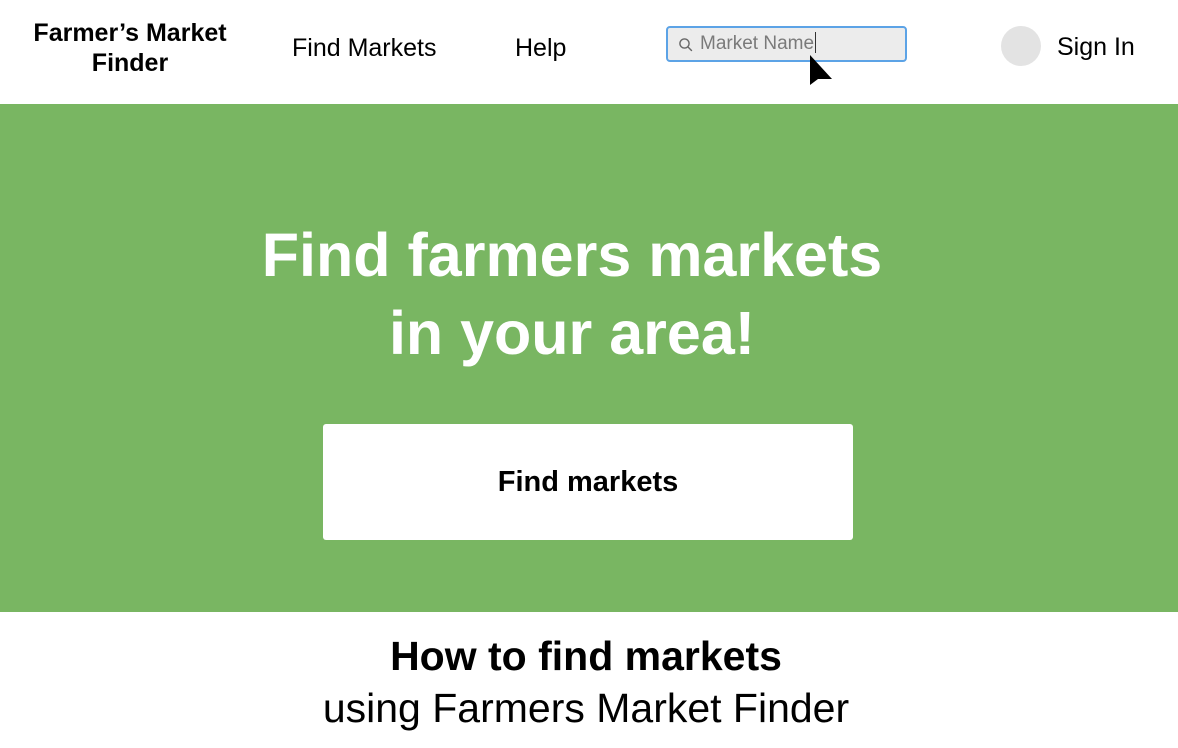  What do you see at coordinates (130, 33) in the screenshot?
I see `brand-line-1: Farmer’s Market` at bounding box center [130, 33].